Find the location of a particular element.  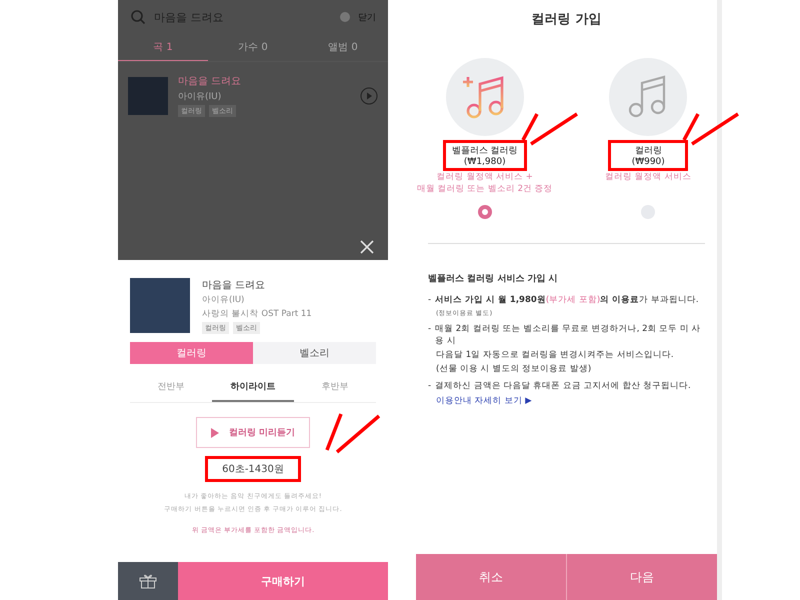

type-tab: 컬러링 is located at coordinates (191, 353).